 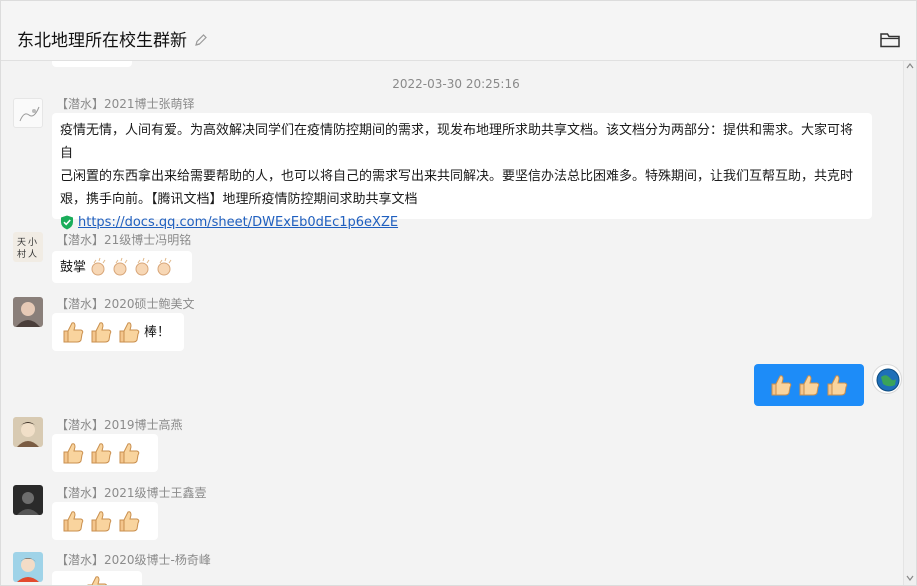 I want to click on previous-message-bubble, so click(x=92, y=64).